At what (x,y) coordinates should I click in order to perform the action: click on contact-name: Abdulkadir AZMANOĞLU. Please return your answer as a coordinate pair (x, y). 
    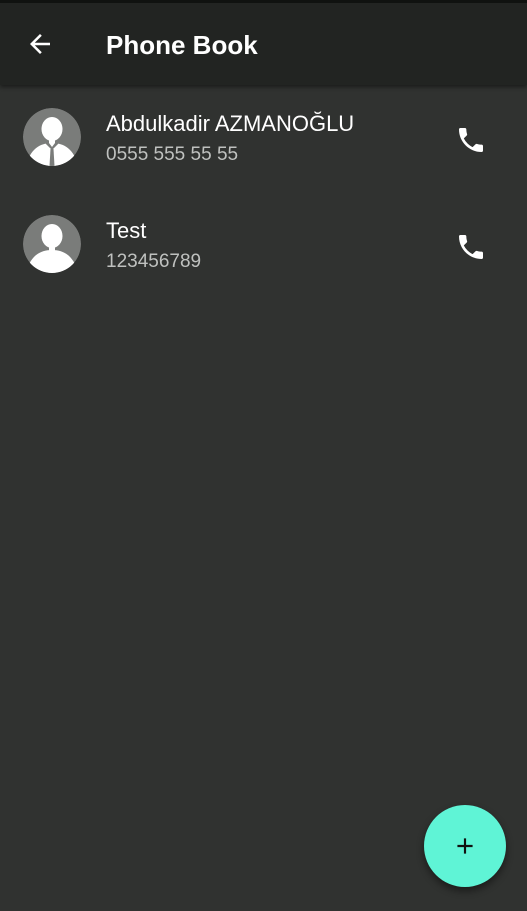
    Looking at the image, I should click on (230, 123).